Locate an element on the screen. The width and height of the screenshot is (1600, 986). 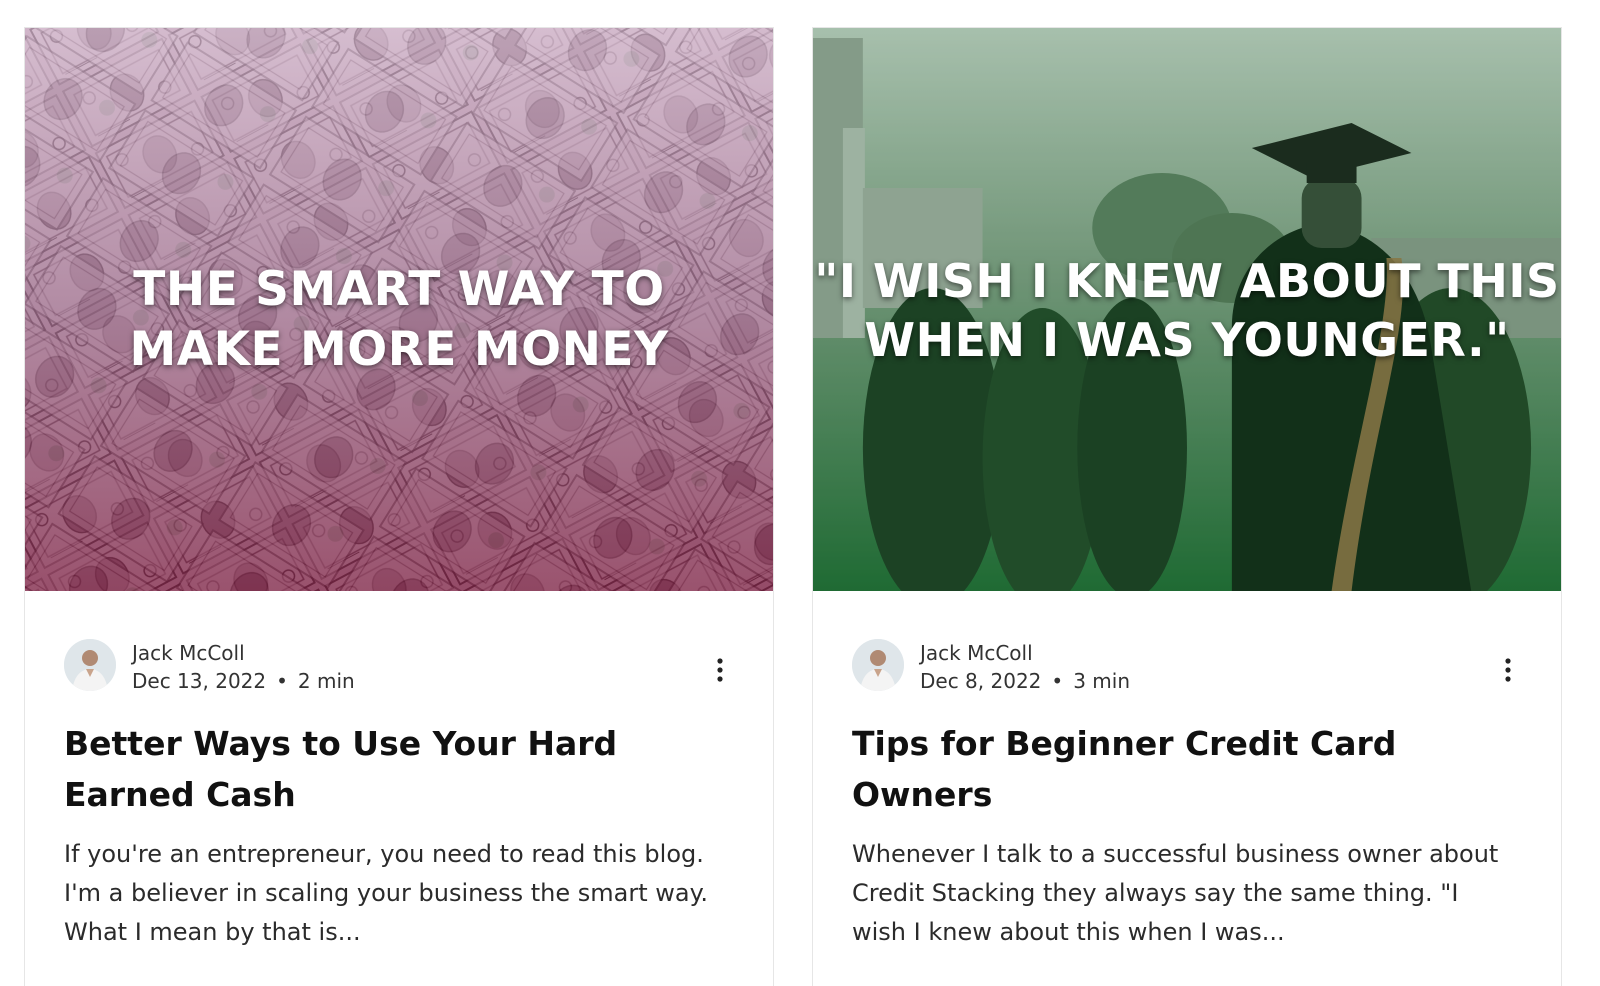
post-date: Dec 8, 2022 is located at coordinates (981, 681).